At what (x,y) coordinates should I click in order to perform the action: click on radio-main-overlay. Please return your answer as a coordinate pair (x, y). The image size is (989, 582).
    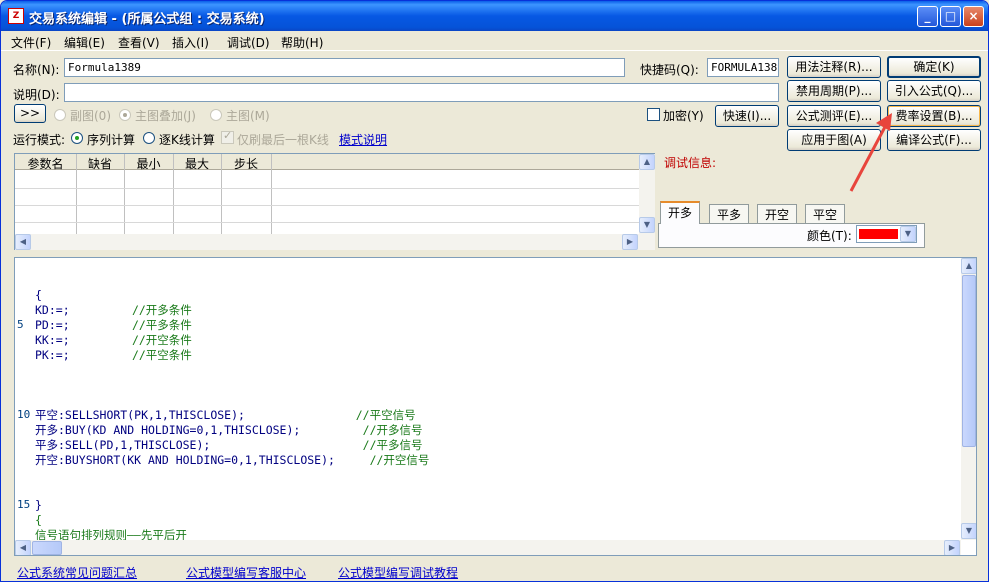
    Looking at the image, I should click on (125, 115).